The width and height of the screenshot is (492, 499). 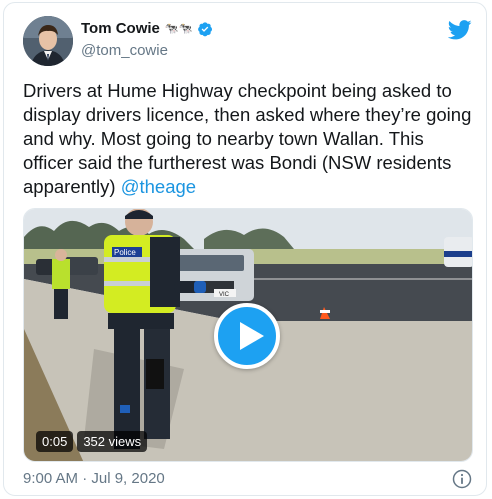 What do you see at coordinates (460, 30) in the screenshot?
I see `twitter-bird-icon` at bounding box center [460, 30].